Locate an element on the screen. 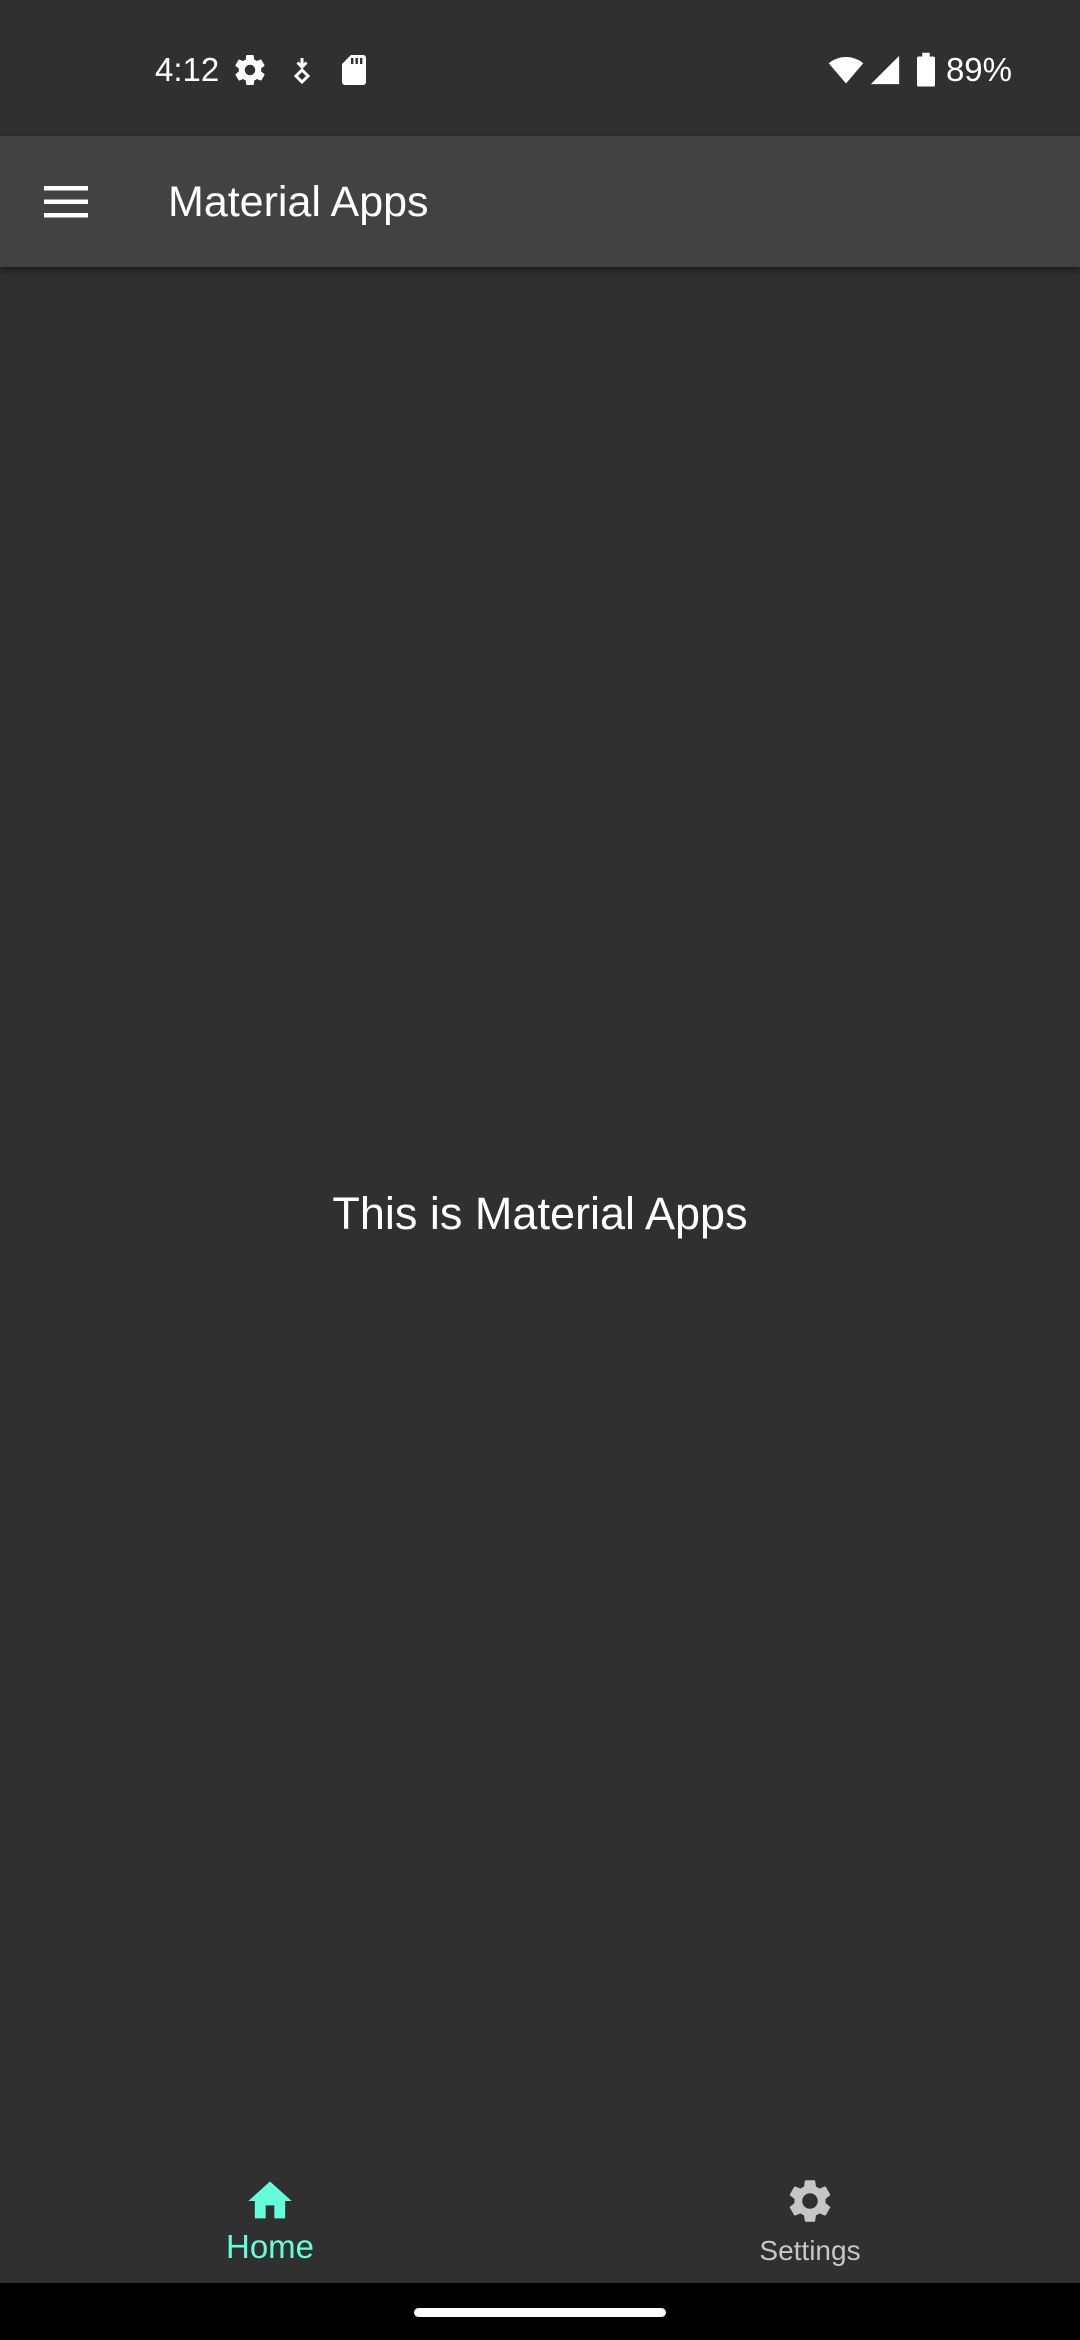 This screenshot has height=2340, width=1080. nav-label-settings: Settings is located at coordinates (810, 2250).